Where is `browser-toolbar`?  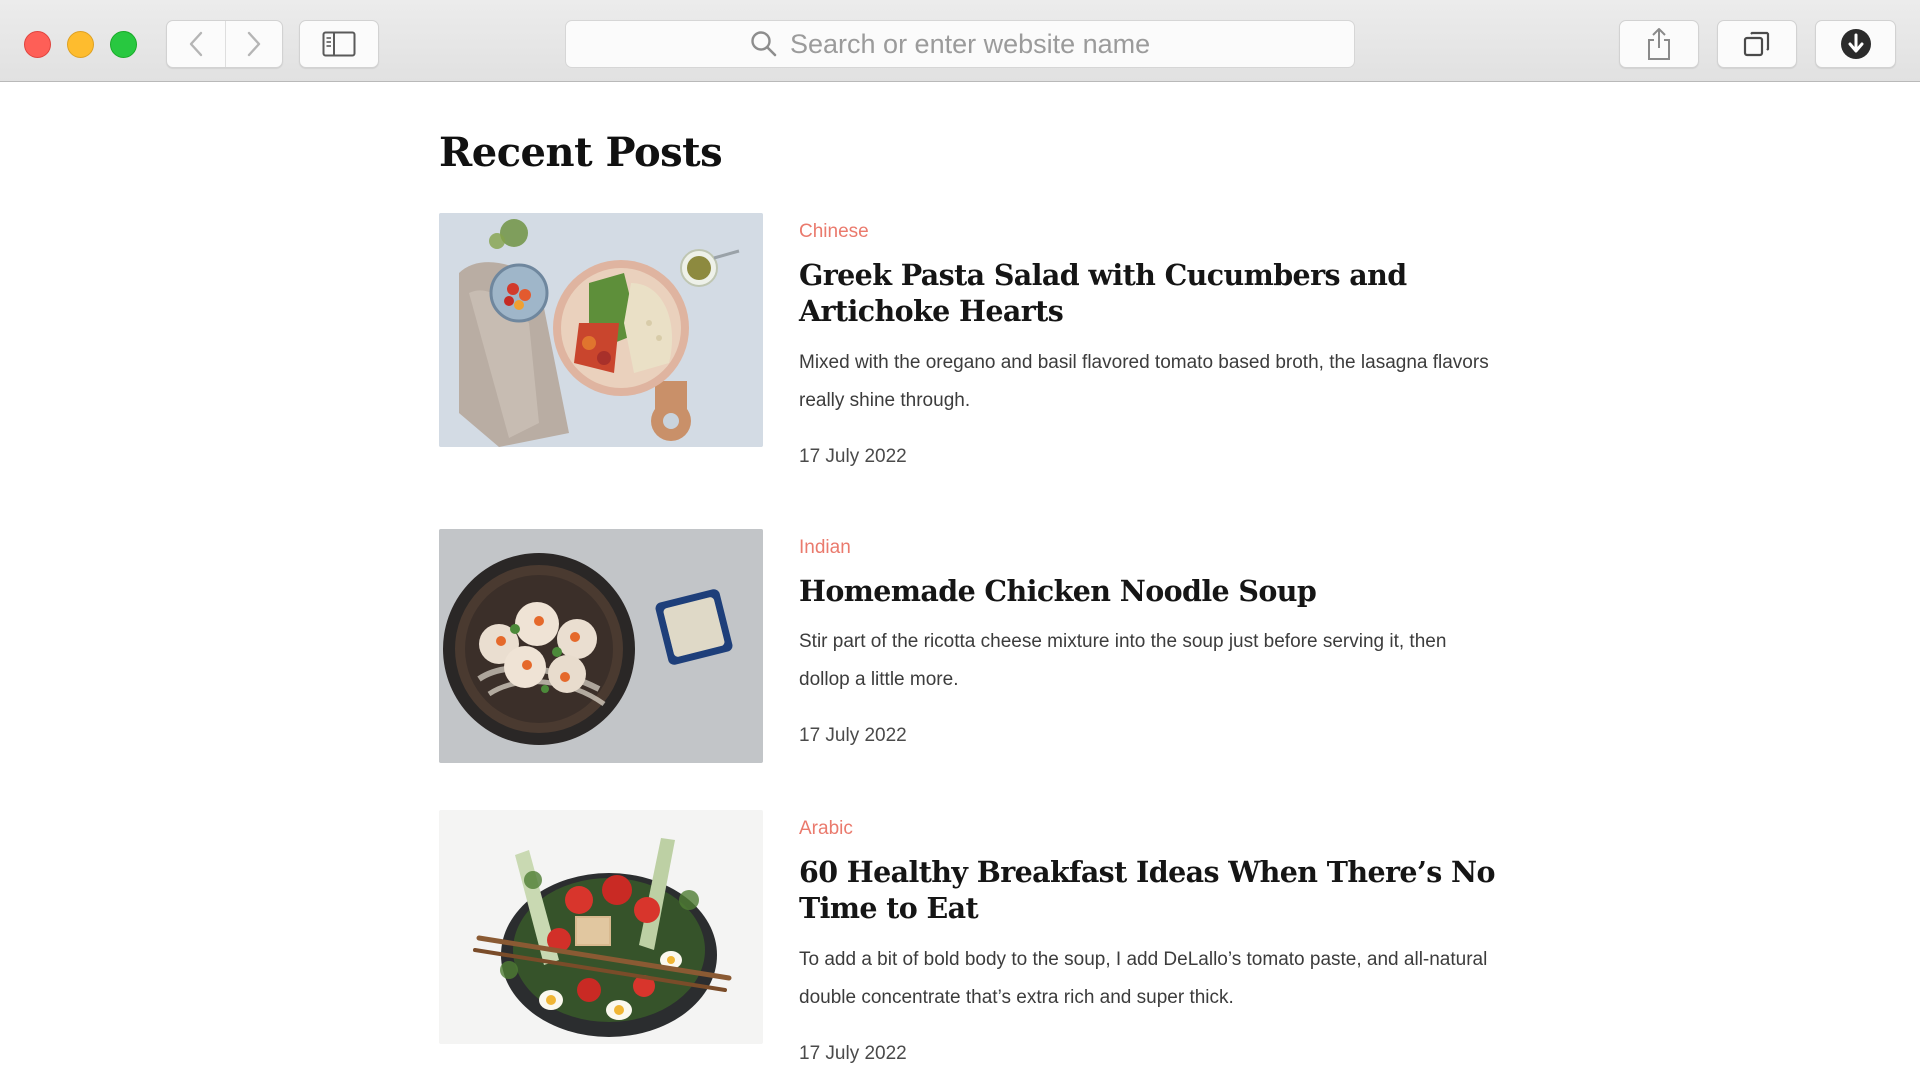
browser-toolbar is located at coordinates (960, 41).